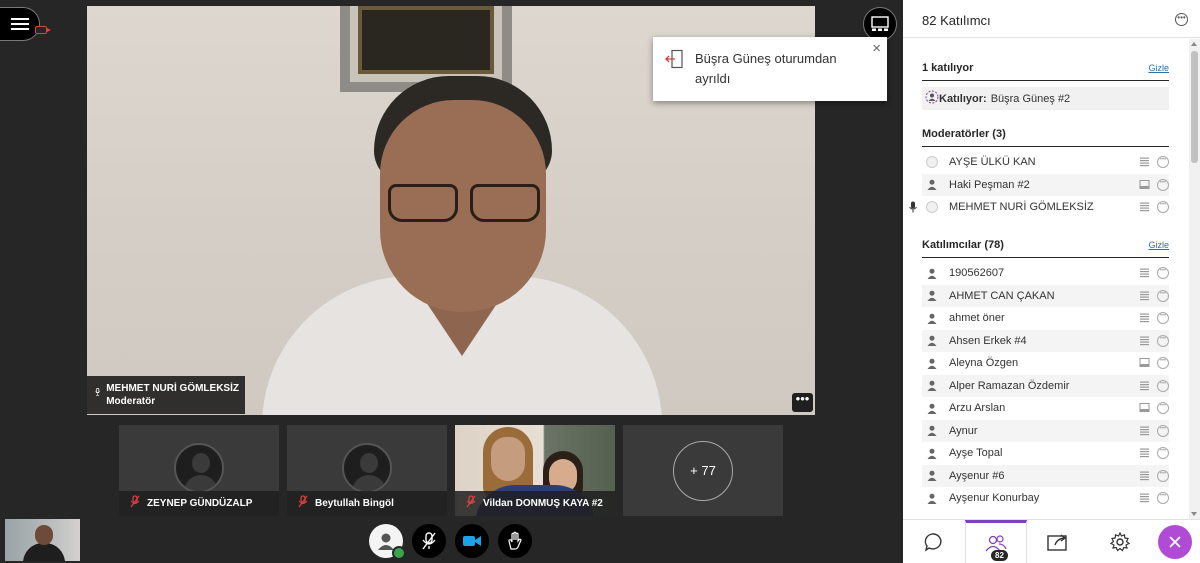 This screenshot has width=1200, height=563. What do you see at coordinates (1194, 107) in the screenshot?
I see `scrollbar-thumb` at bounding box center [1194, 107].